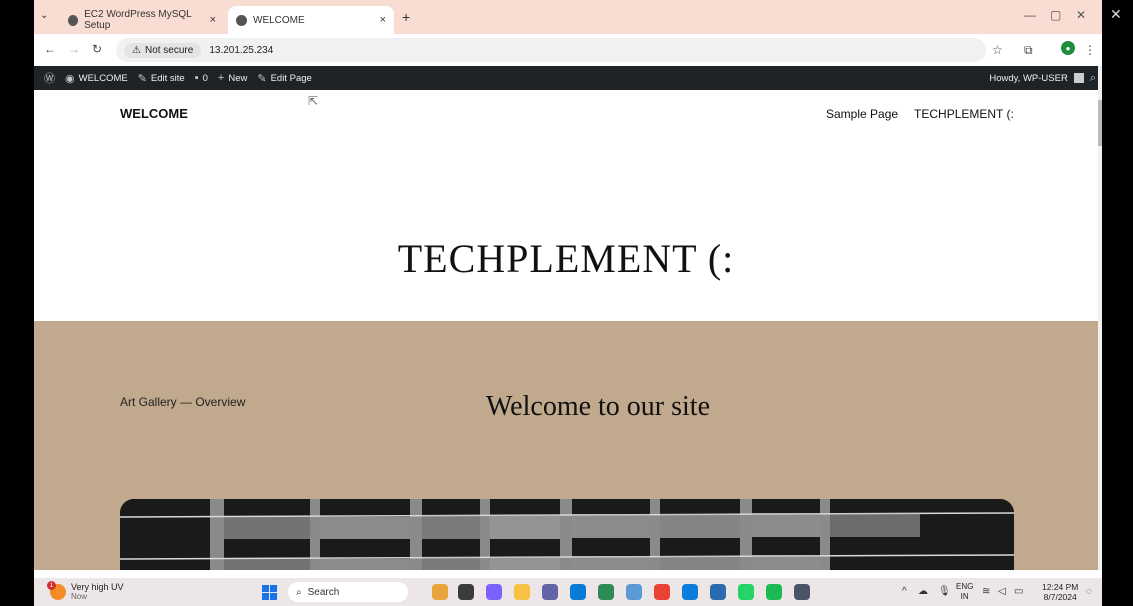 The image size is (1133, 606). I want to click on windows-start-icon, so click(269, 592).